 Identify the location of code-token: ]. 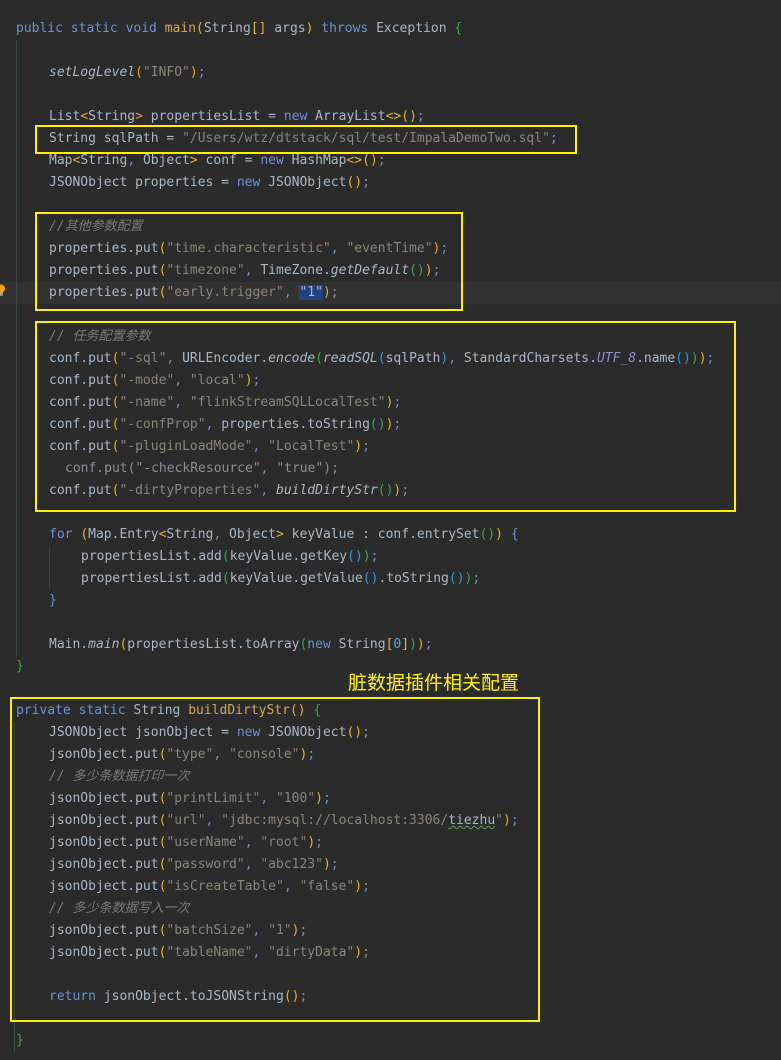
(405, 644).